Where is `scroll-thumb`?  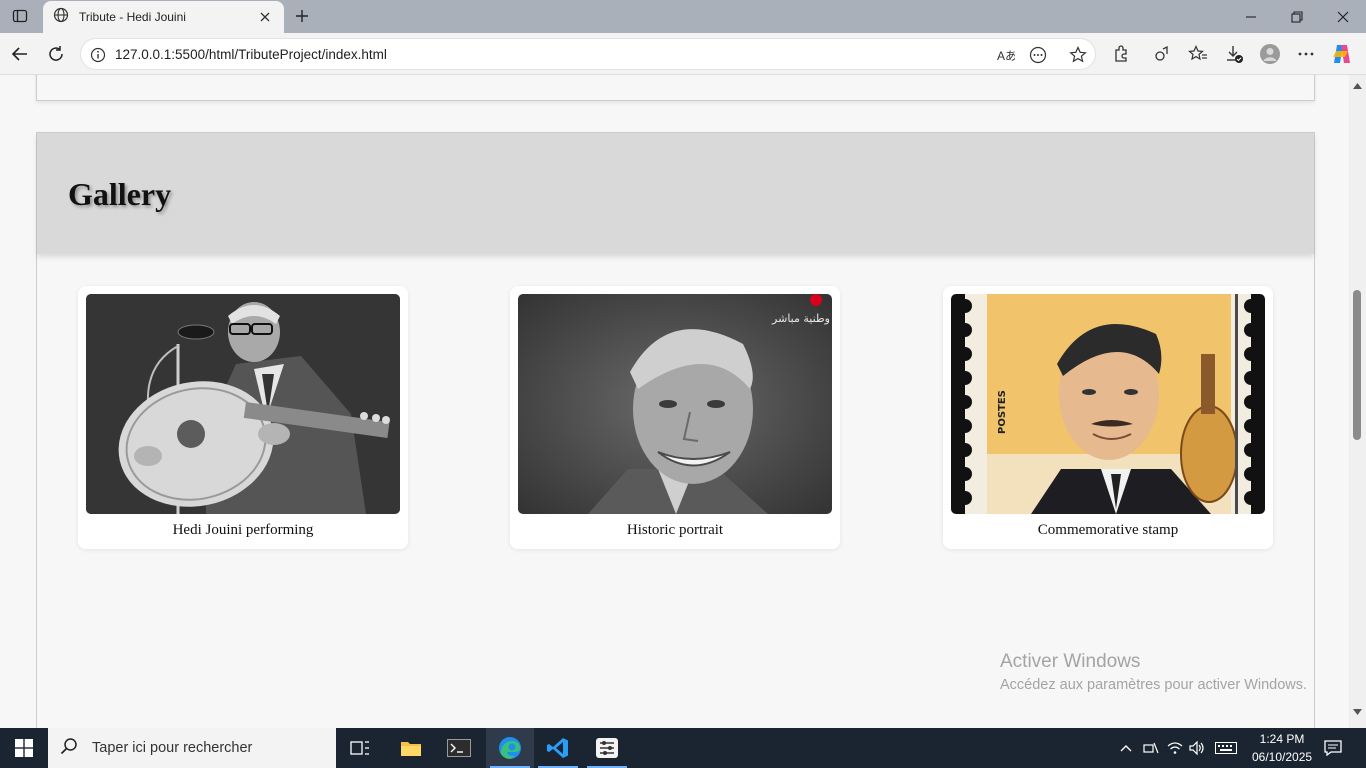 scroll-thumb is located at coordinates (1357, 365).